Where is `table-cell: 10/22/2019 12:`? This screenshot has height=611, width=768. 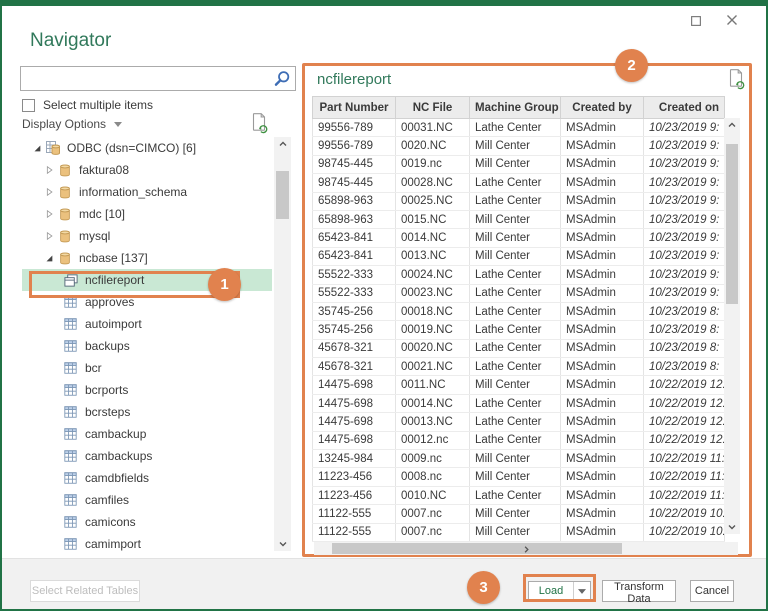
table-cell: 10/22/2019 12: is located at coordinates (684, 385).